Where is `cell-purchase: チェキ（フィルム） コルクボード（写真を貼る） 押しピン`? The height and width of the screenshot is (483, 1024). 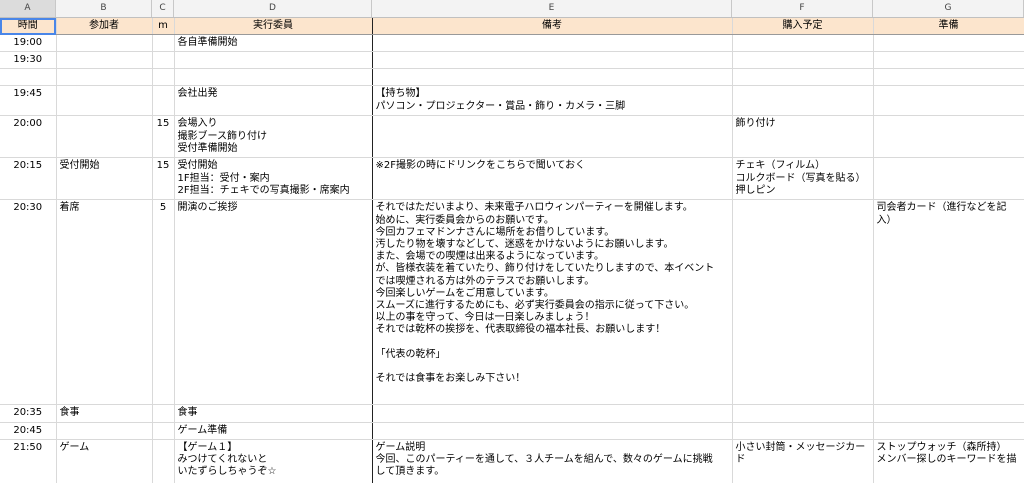 cell-purchase: チェキ（フィルム） コルクボード（写真を貼る） 押しピン is located at coordinates (803, 179).